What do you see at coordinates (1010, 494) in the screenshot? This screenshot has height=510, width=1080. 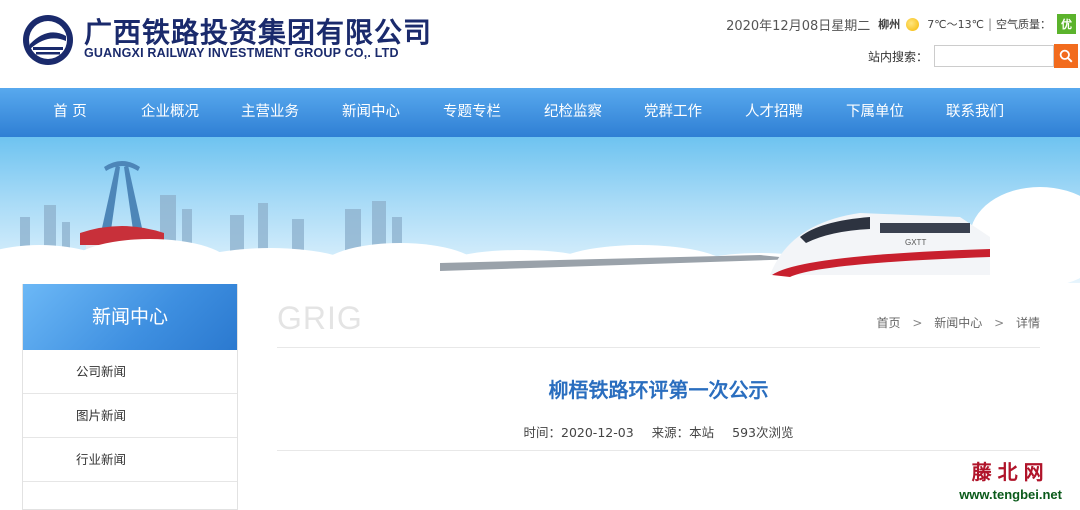 I see `watermark-en: www.tengbei.net` at bounding box center [1010, 494].